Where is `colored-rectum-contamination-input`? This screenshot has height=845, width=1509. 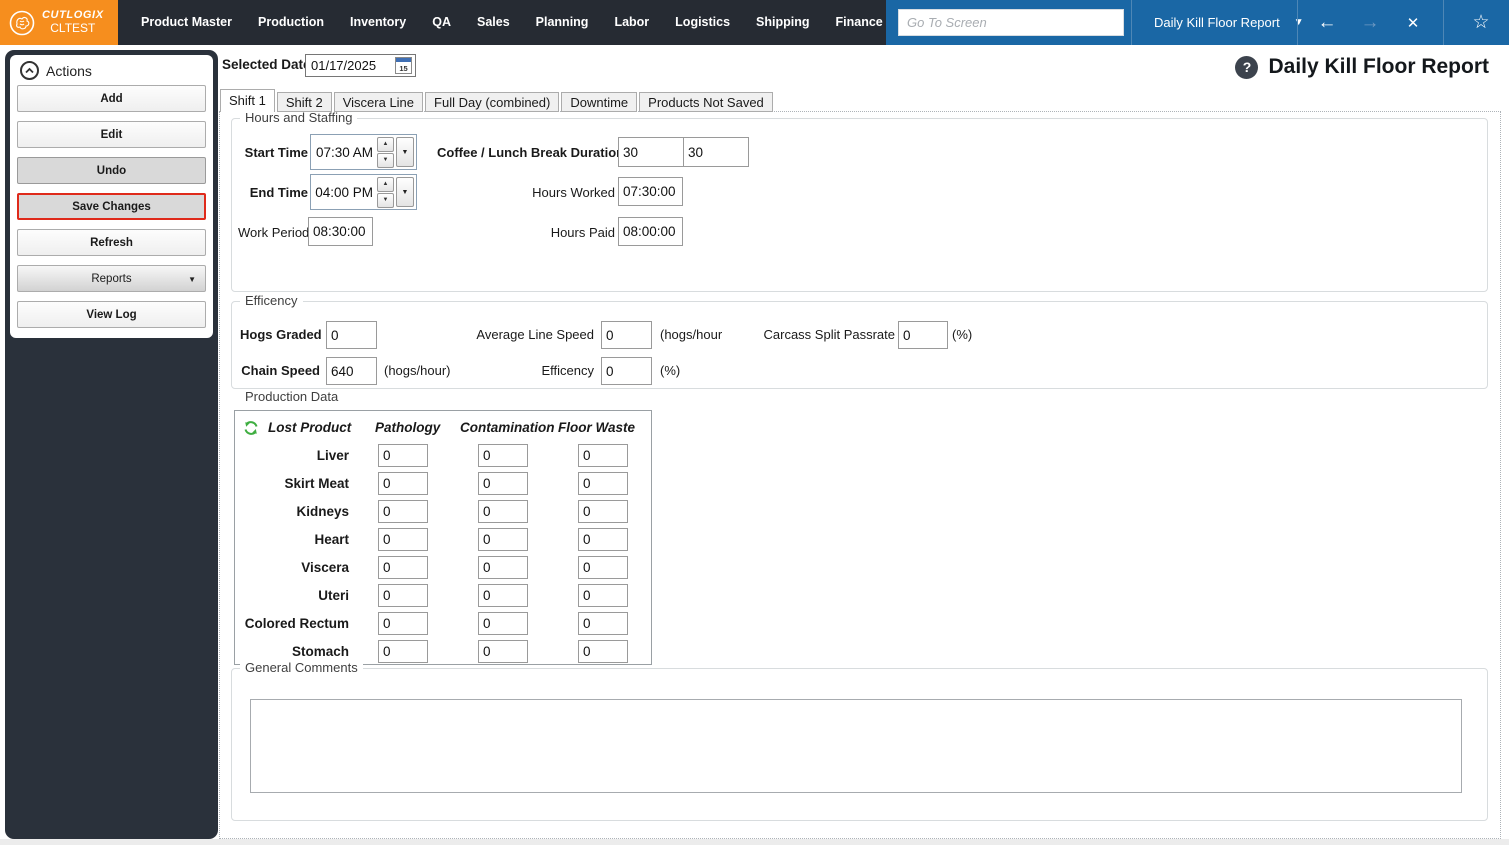
colored-rectum-contamination-input is located at coordinates (503, 623).